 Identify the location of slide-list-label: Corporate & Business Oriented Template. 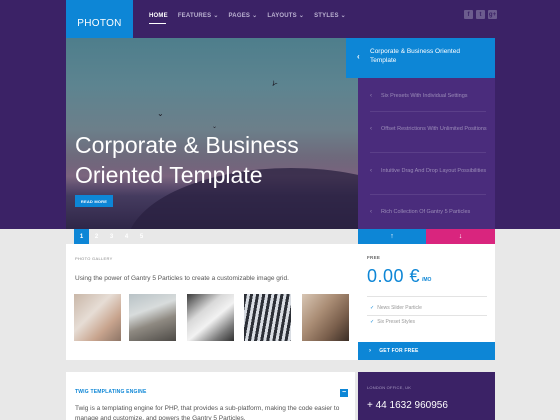
(415, 56).